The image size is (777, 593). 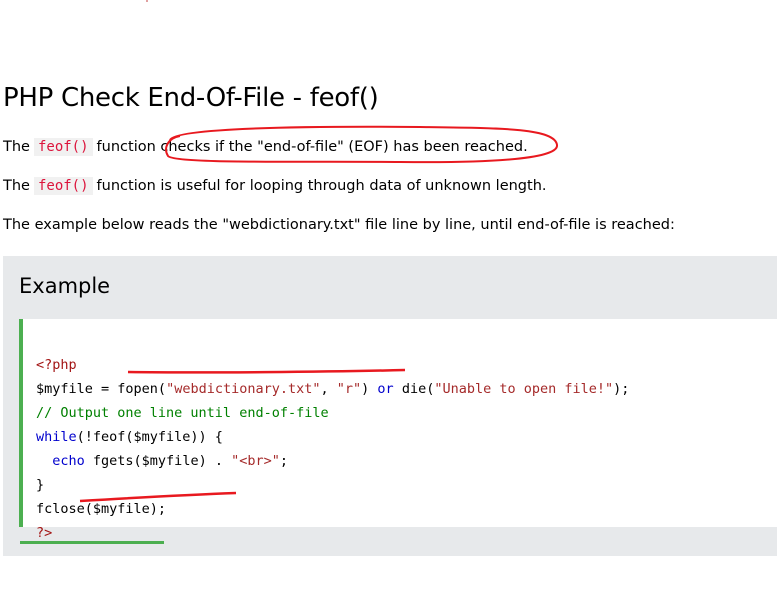 What do you see at coordinates (126, 147) in the screenshot?
I see `paragraph-word: function` at bounding box center [126, 147].